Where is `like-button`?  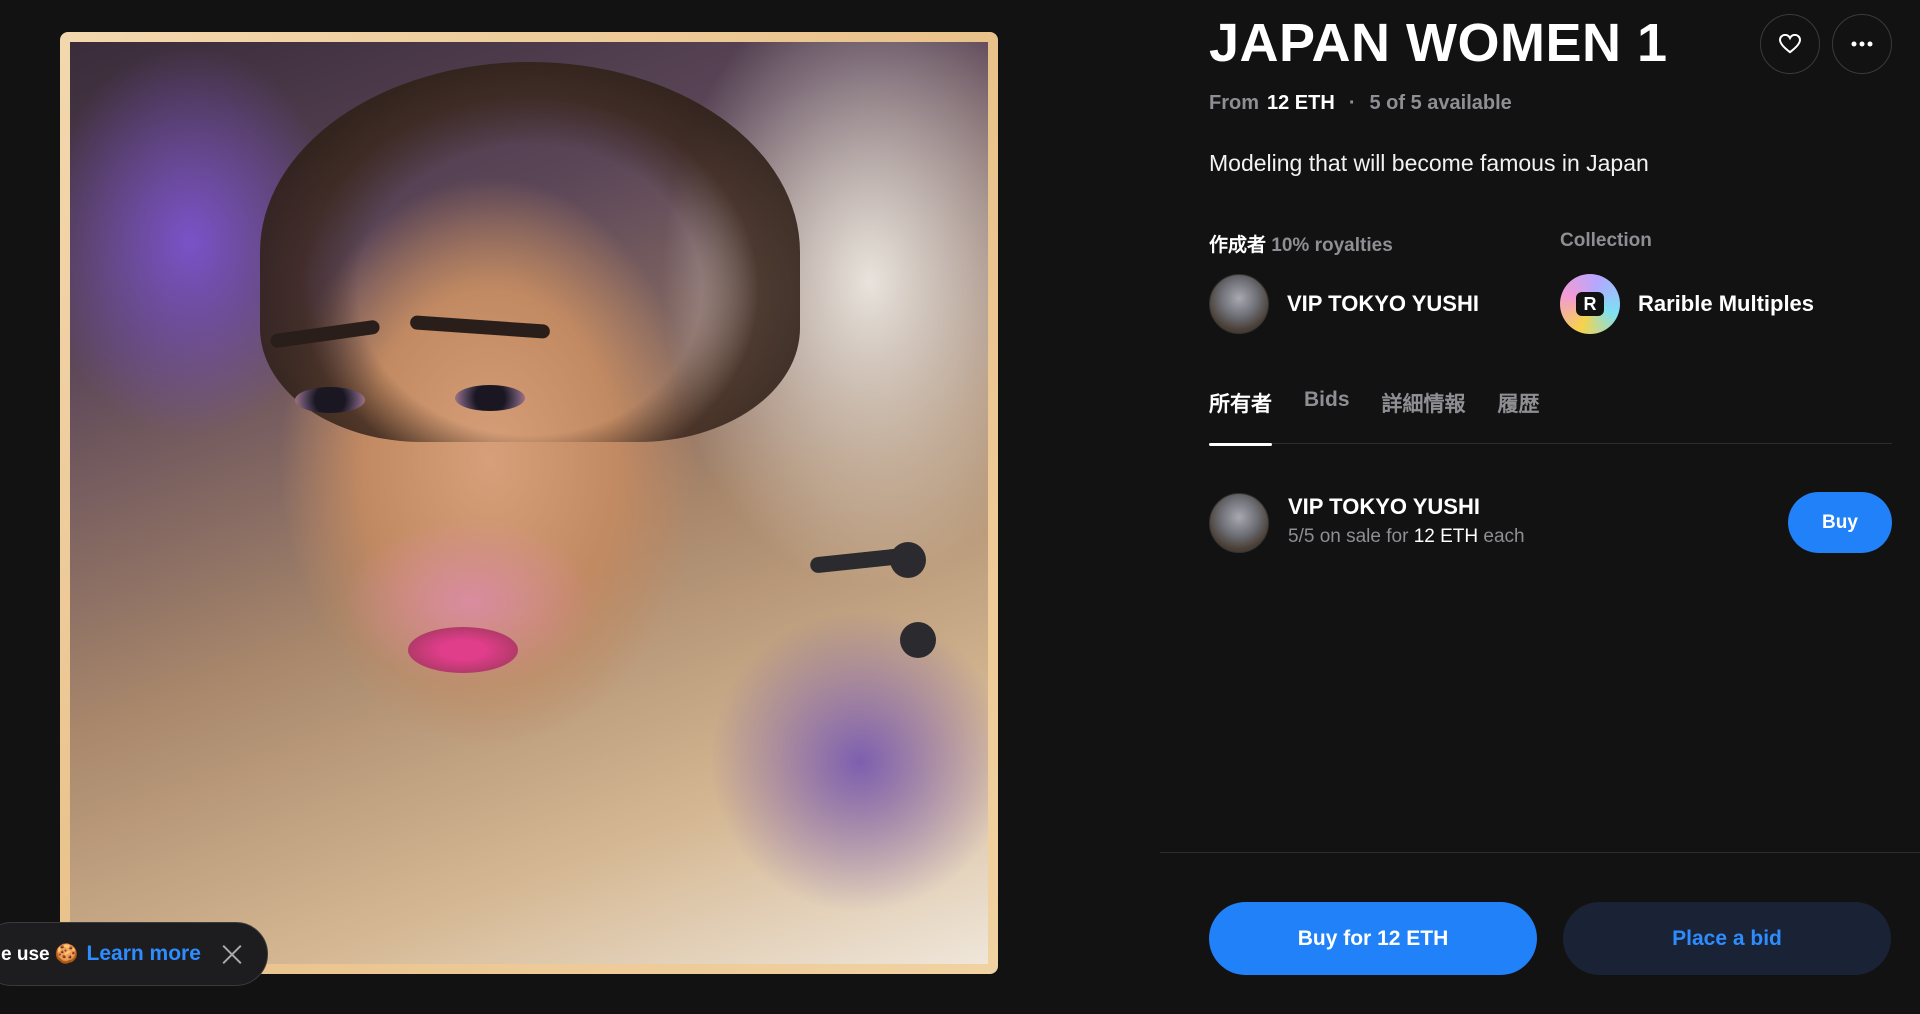
like-button is located at coordinates (1790, 44).